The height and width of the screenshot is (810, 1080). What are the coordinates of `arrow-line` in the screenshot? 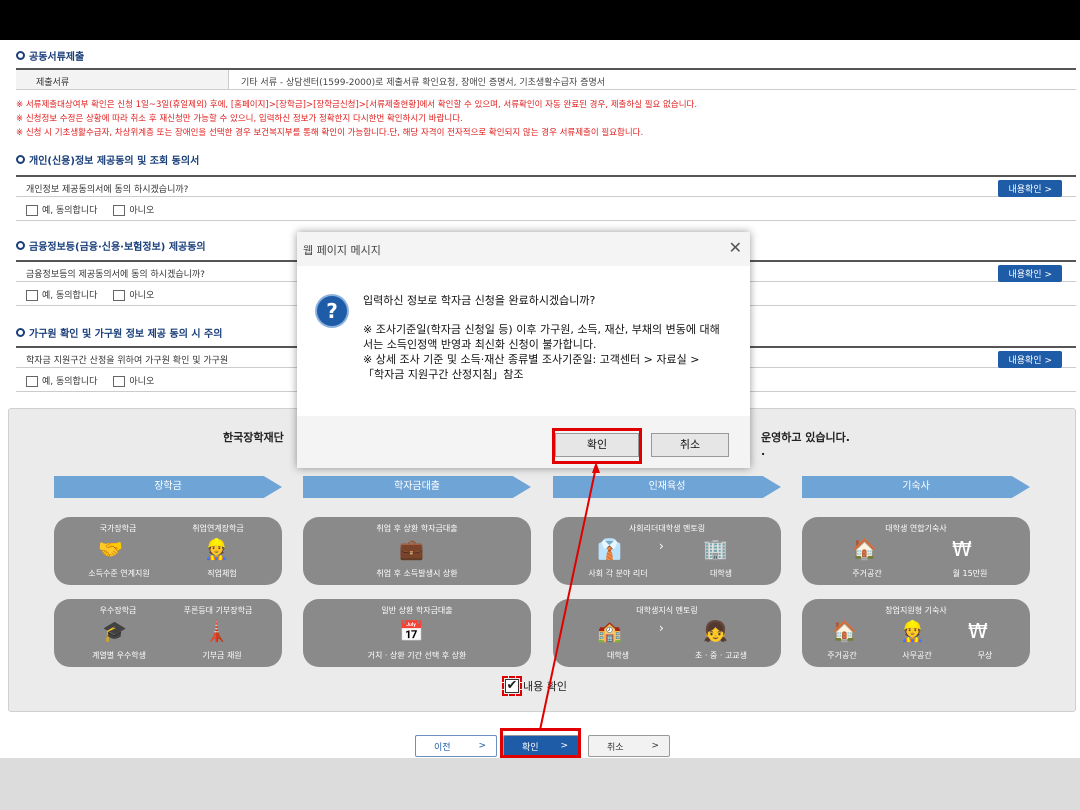 It's located at (568, 598).